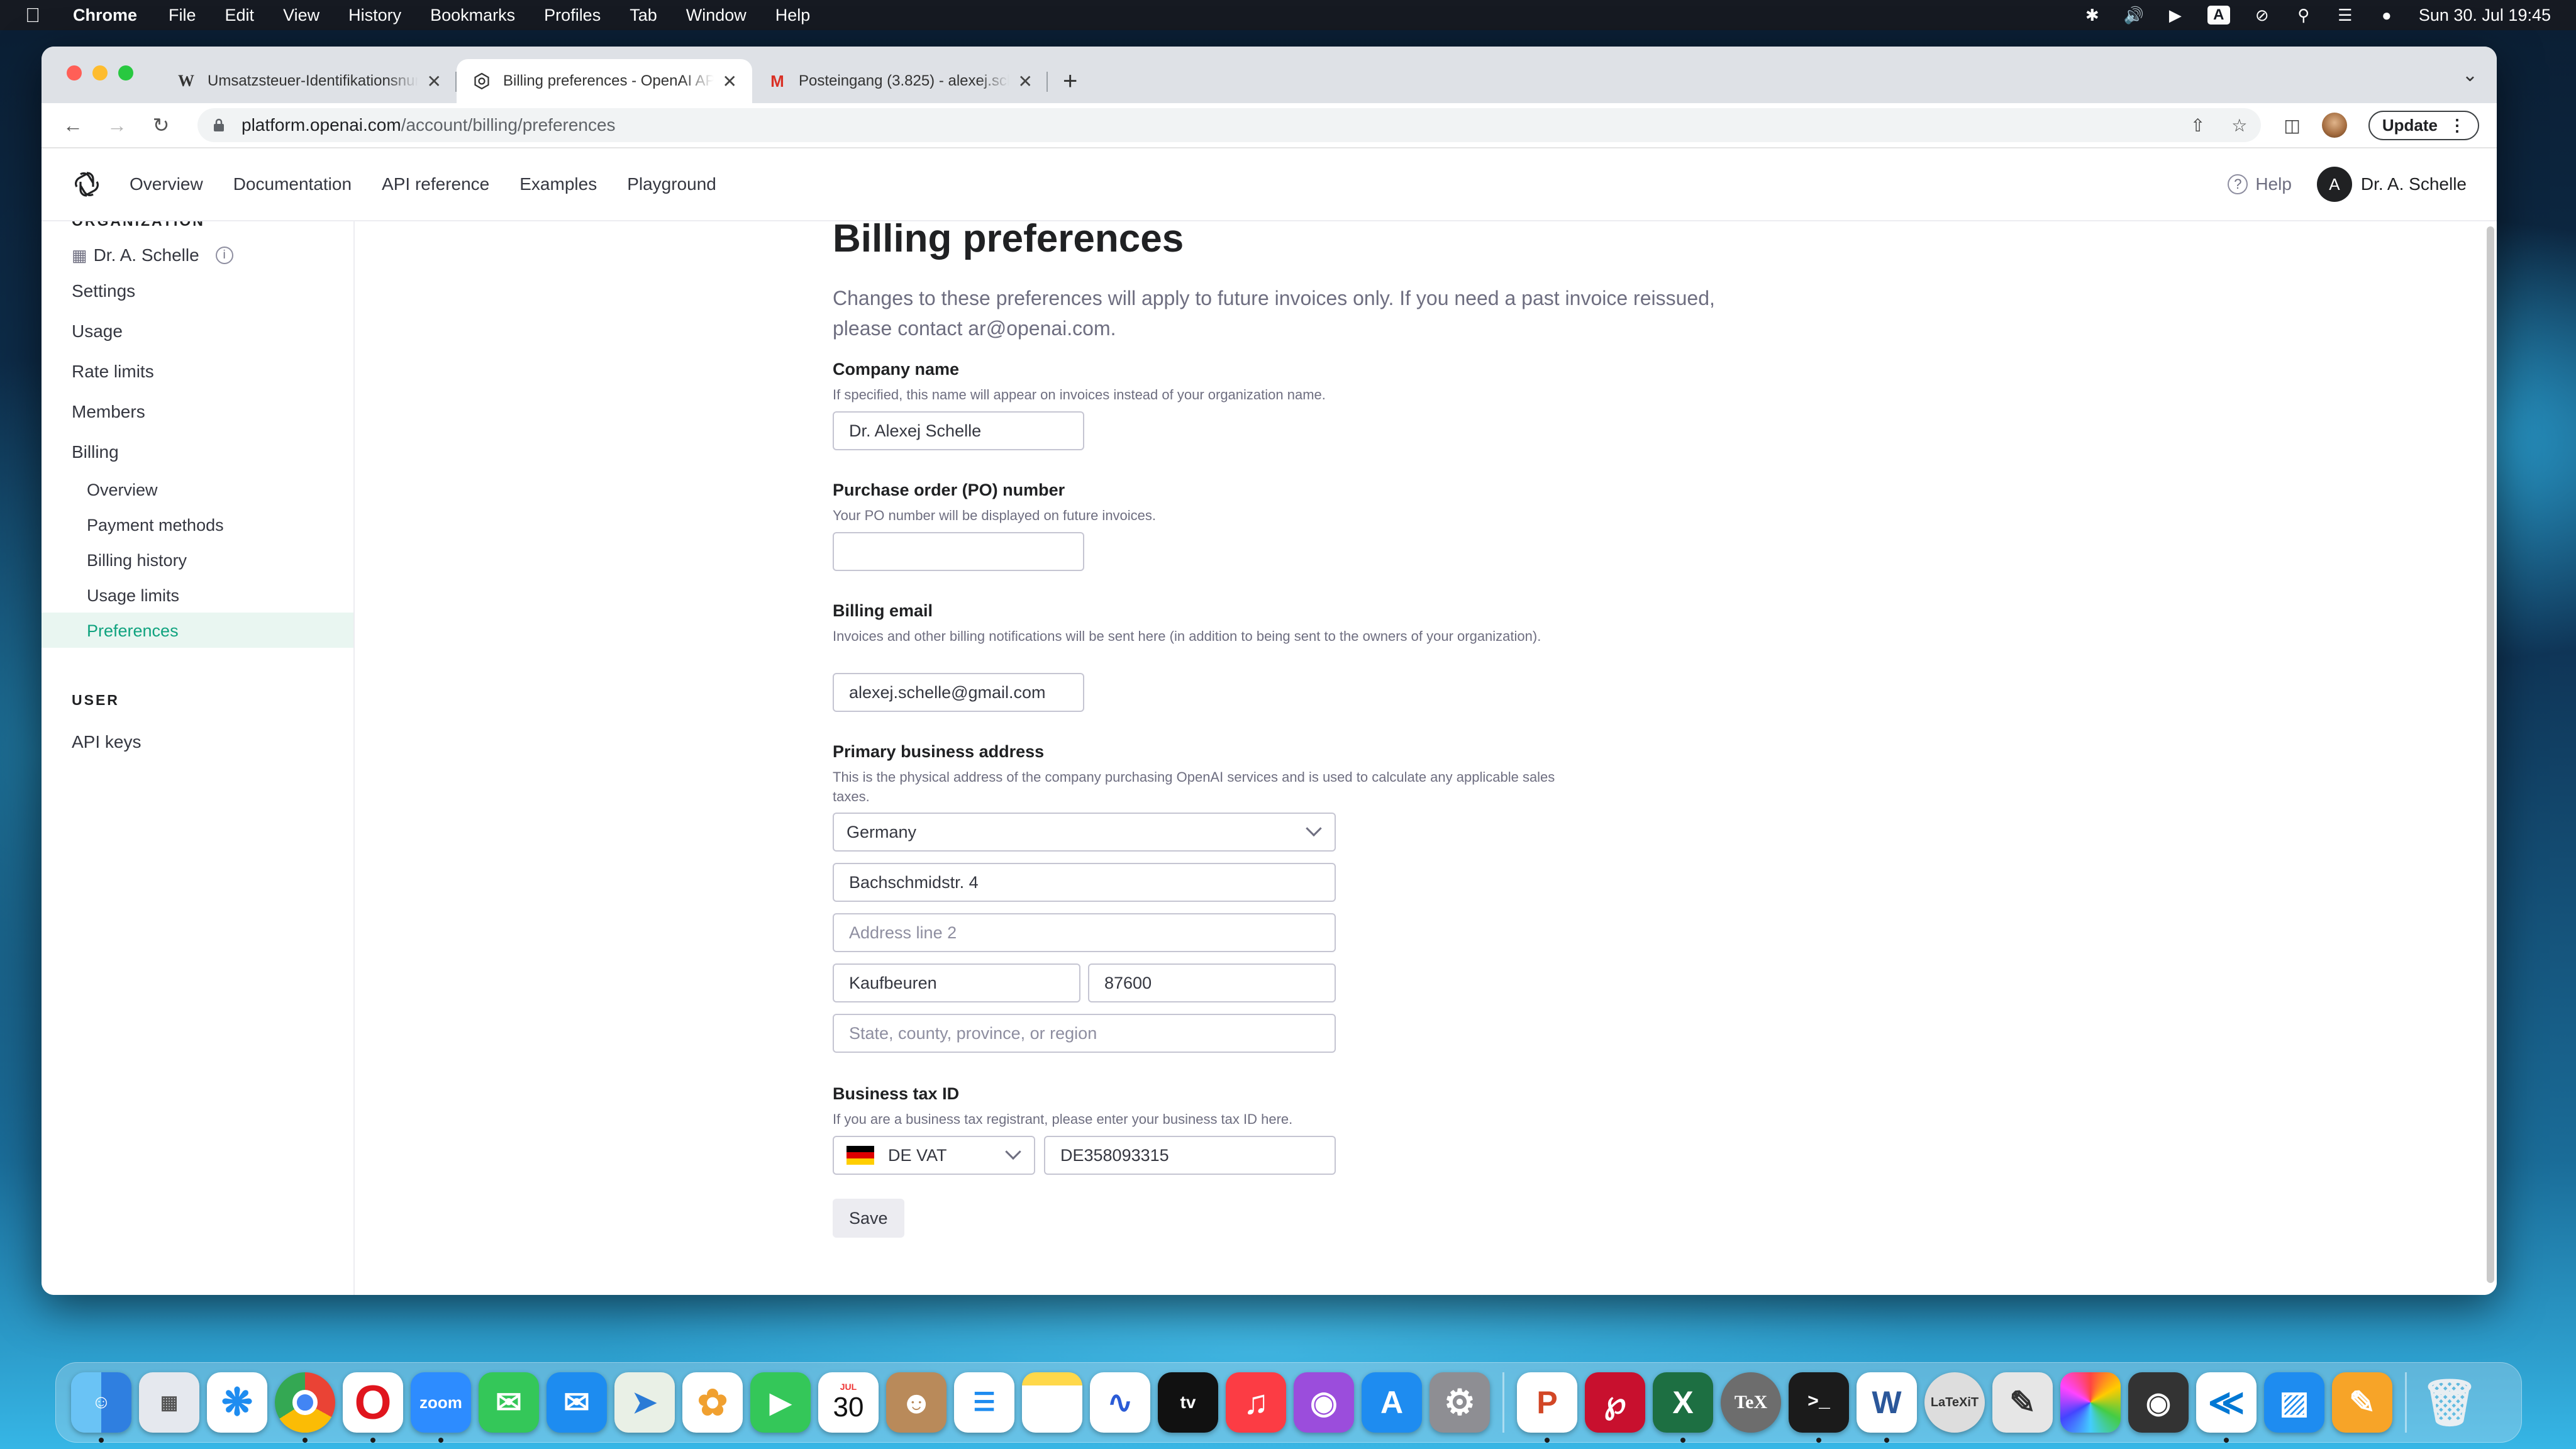  I want to click on menu-app-name: Chrome, so click(105, 15).